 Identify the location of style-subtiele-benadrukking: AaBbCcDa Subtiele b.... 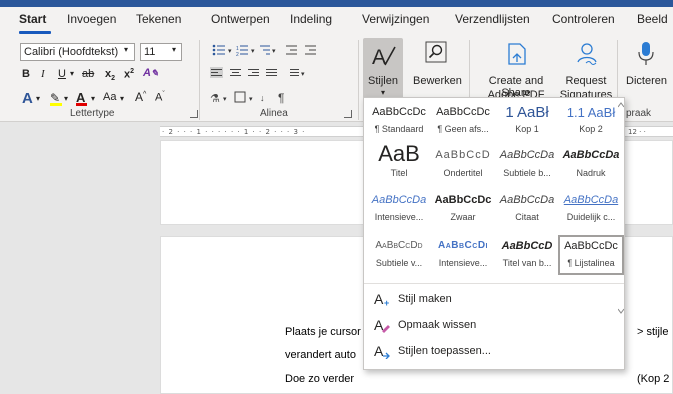
(527, 161).